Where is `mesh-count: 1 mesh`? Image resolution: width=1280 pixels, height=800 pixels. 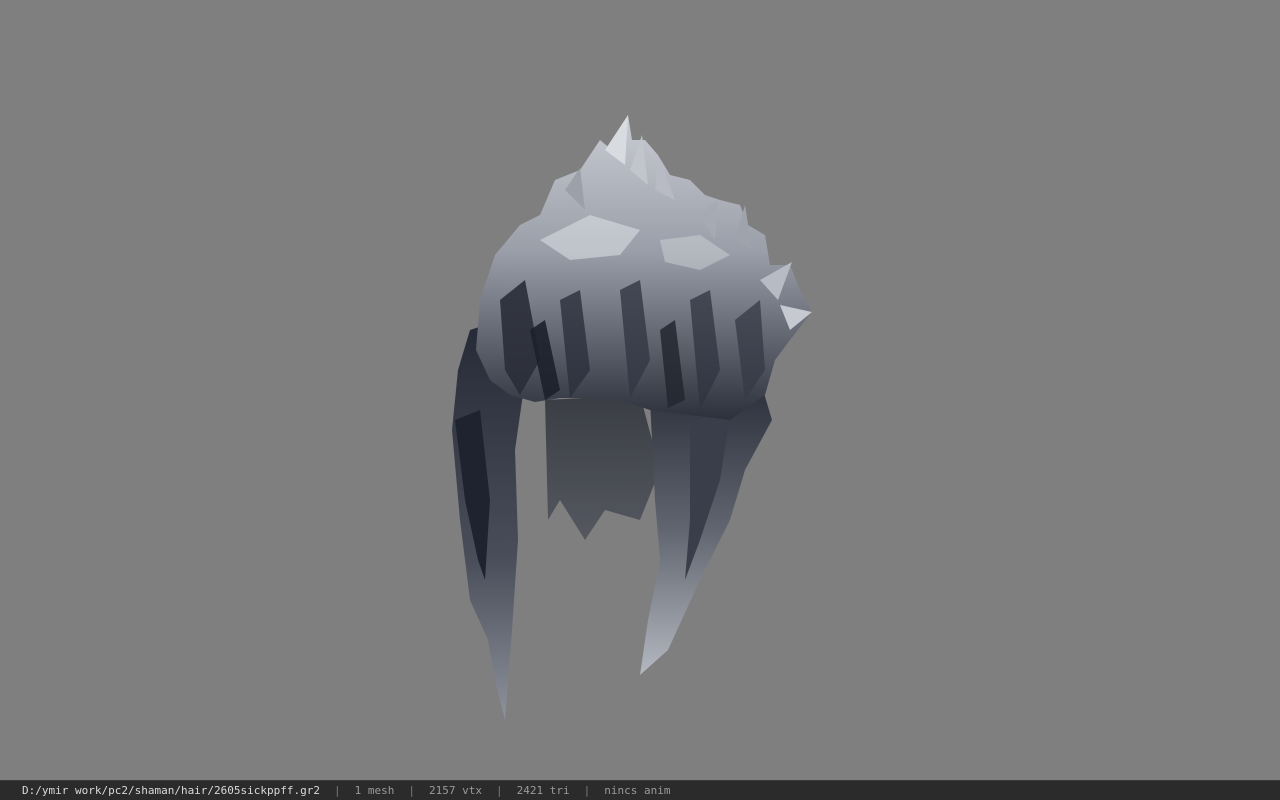 mesh-count: 1 mesh is located at coordinates (374, 790).